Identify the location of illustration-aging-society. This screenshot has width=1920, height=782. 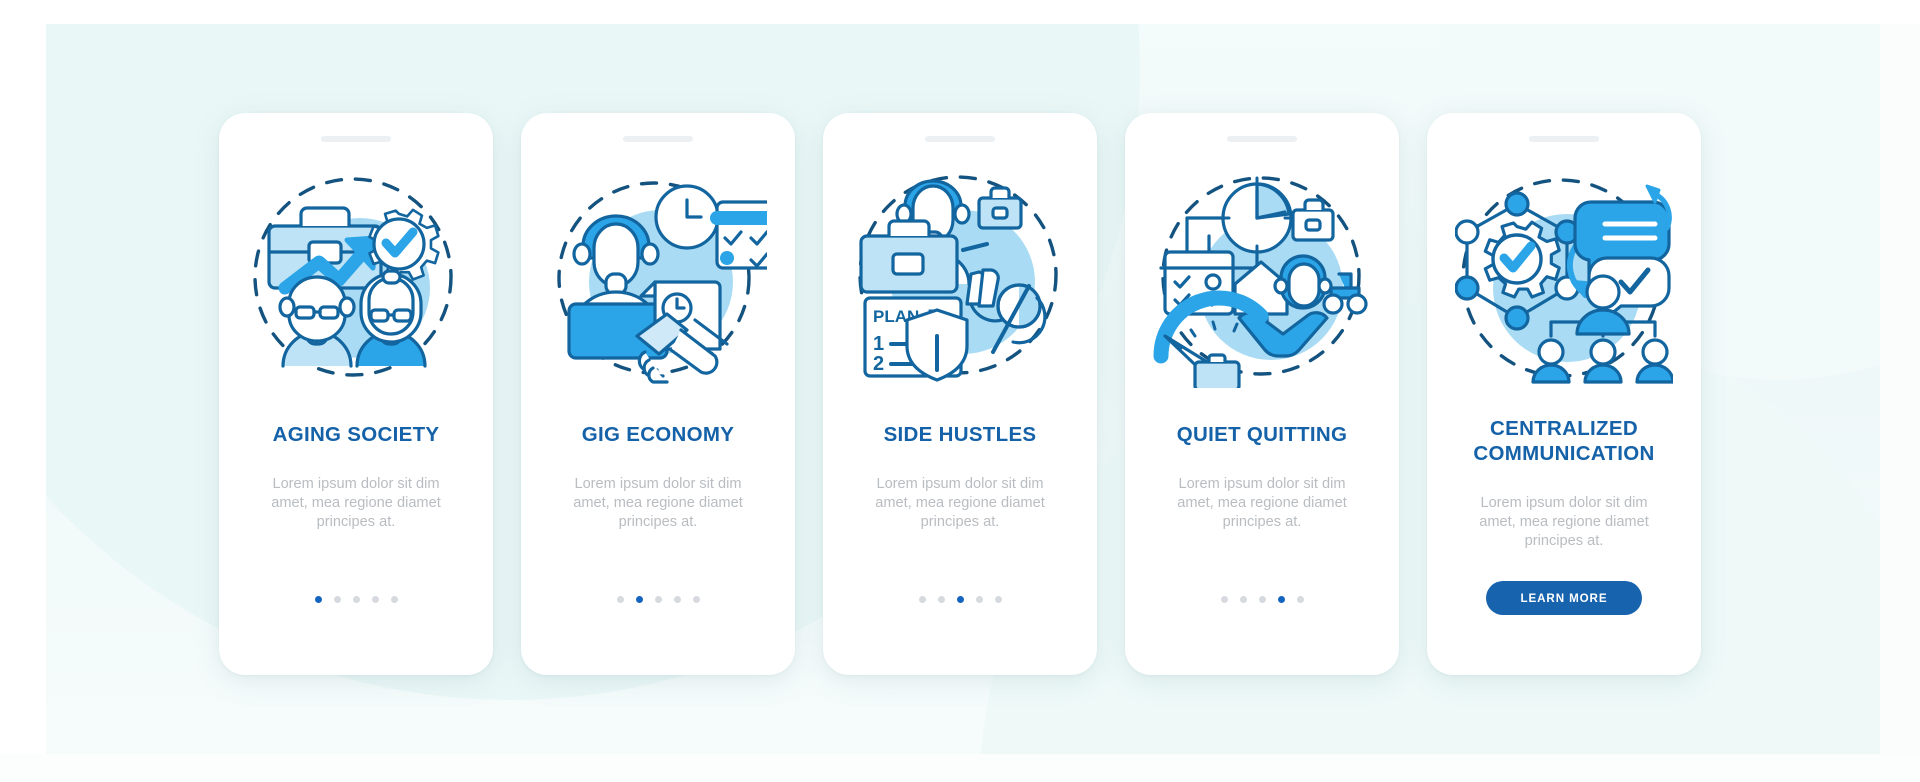
(356, 279).